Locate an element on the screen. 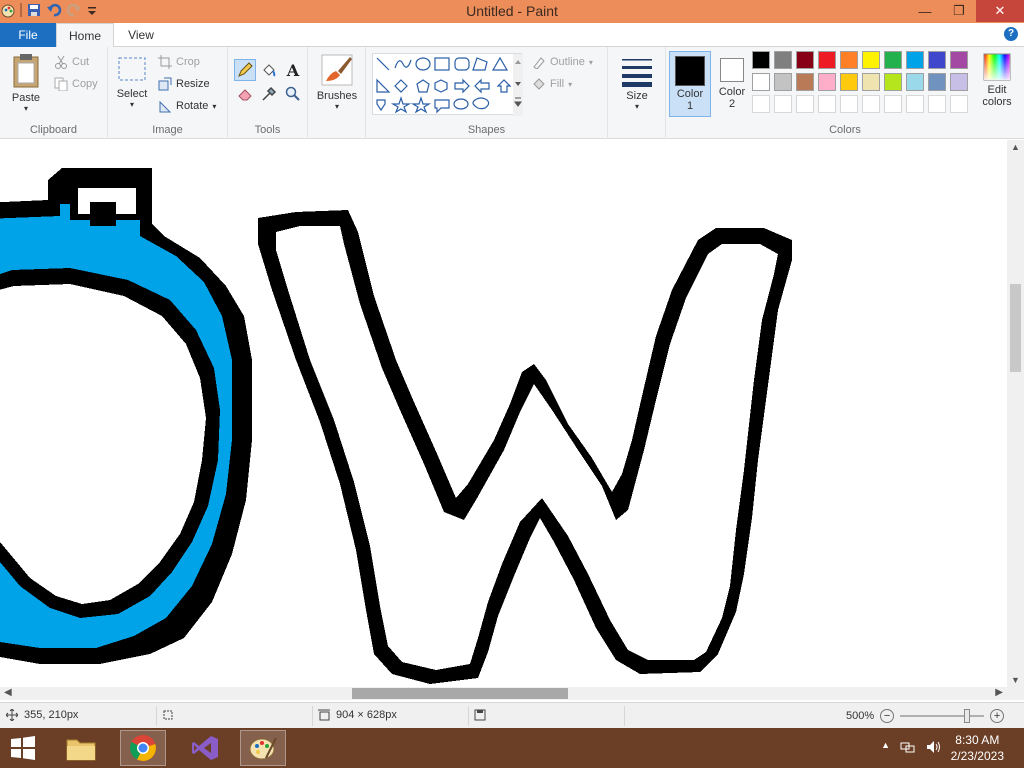 This screenshot has width=1024, height=768. restore-button: ❐ is located at coordinates (959, 11).